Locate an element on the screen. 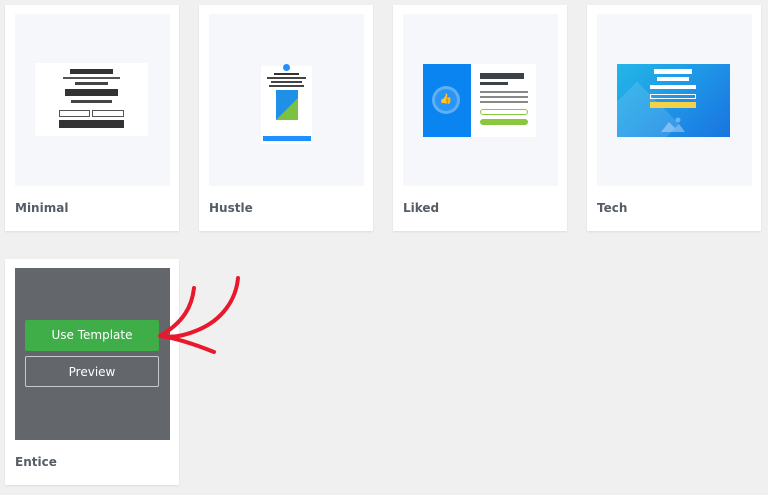 The image size is (768, 495). template-thumbnail-minimal is located at coordinates (92, 100).